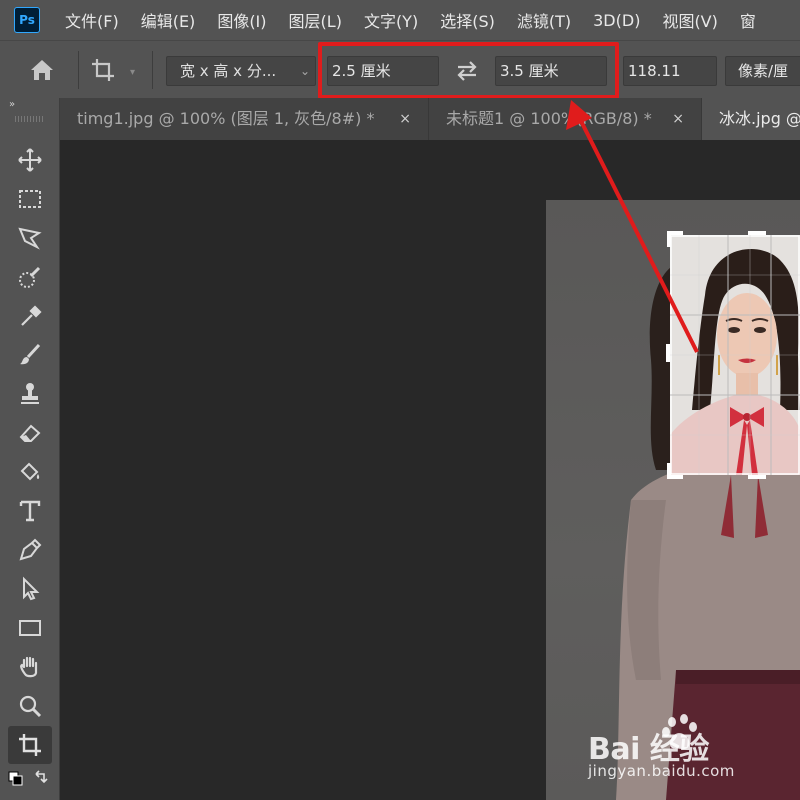 This screenshot has width=800, height=800. What do you see at coordinates (748, 20) in the screenshot?
I see `menu-window: 窗` at bounding box center [748, 20].